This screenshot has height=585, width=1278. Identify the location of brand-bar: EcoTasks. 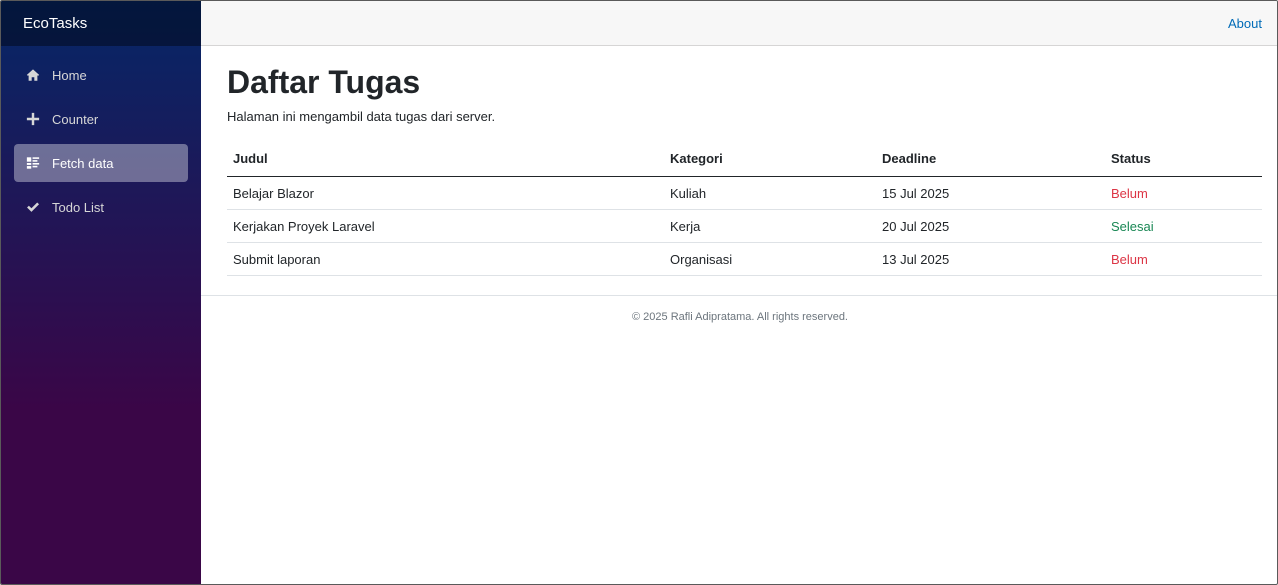
(101, 23).